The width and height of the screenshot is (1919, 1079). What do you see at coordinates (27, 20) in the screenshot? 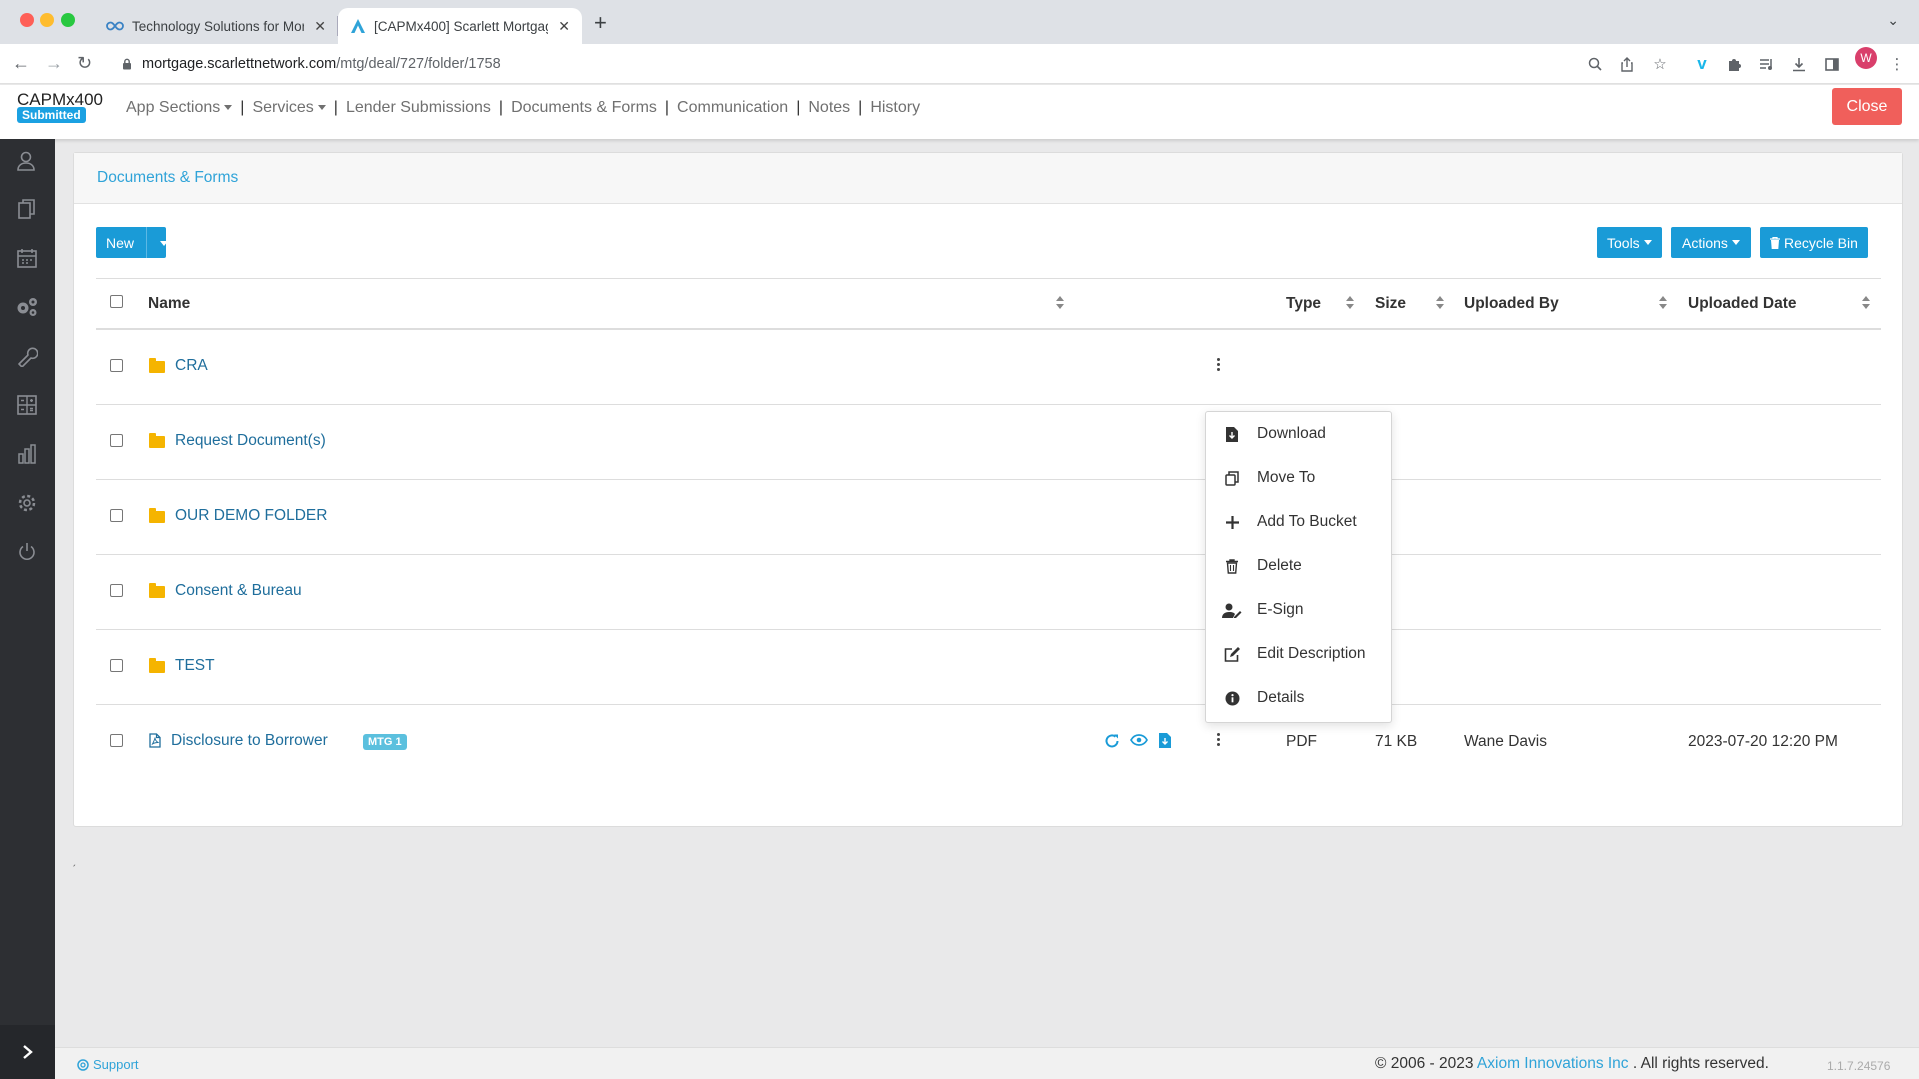
I see `window-close-button` at bounding box center [27, 20].